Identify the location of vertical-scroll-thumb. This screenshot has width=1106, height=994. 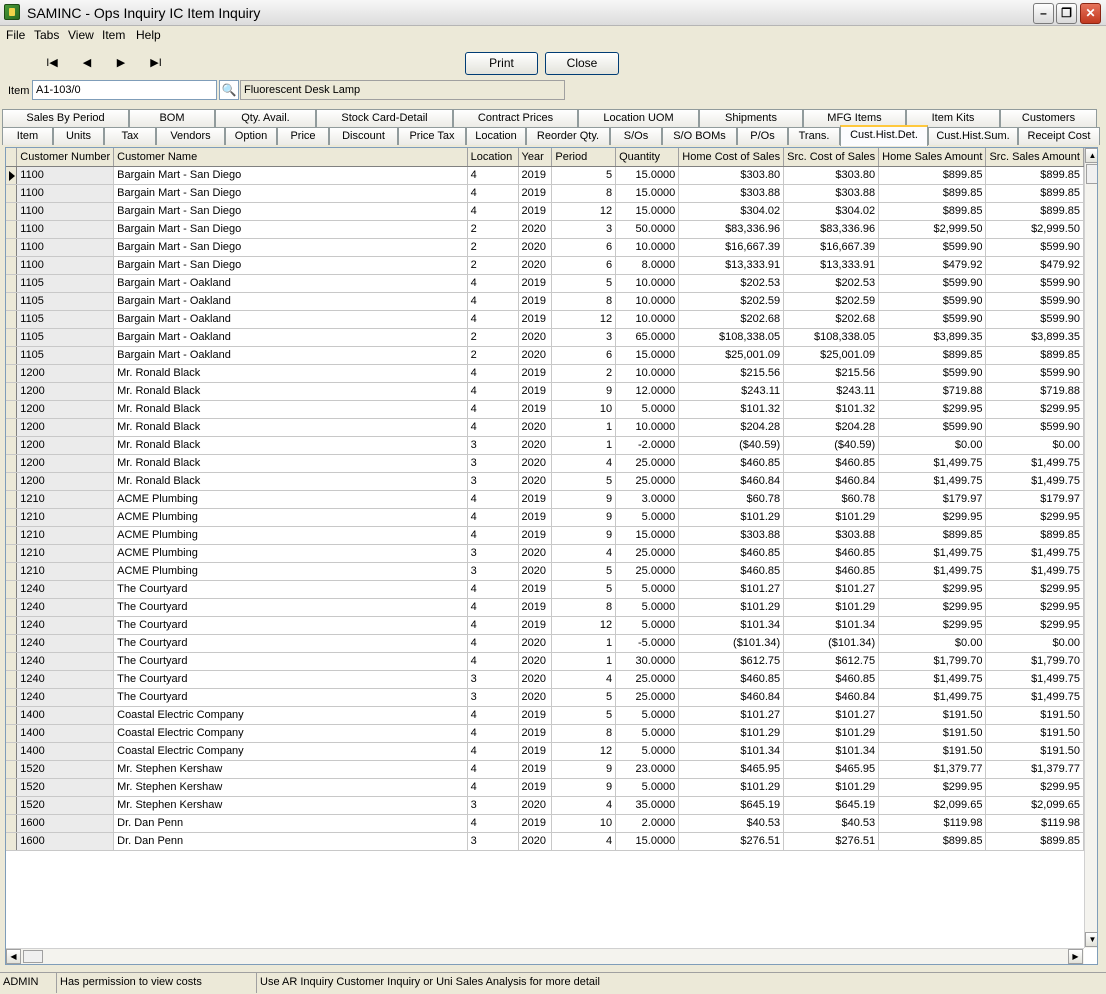
(1091, 174).